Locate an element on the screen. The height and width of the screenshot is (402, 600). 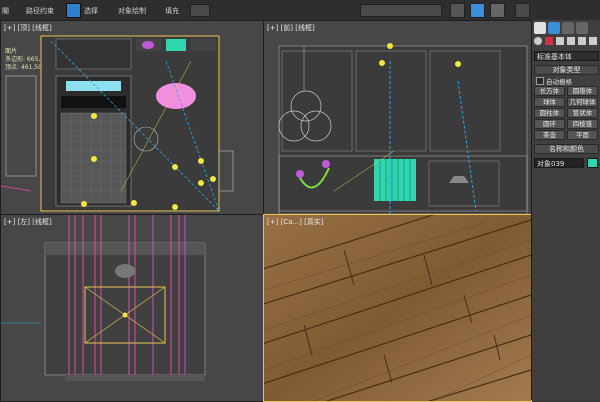
select-tool-icon is located at coordinates (73, 10).